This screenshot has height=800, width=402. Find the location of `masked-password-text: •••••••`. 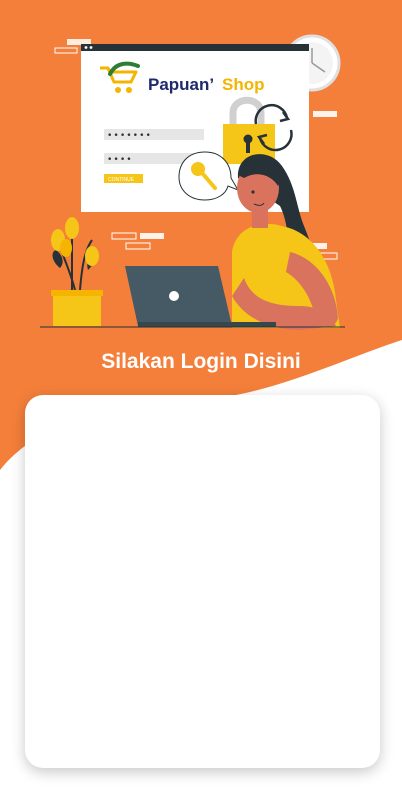

masked-password-text: ••••••• is located at coordinates (129, 136).